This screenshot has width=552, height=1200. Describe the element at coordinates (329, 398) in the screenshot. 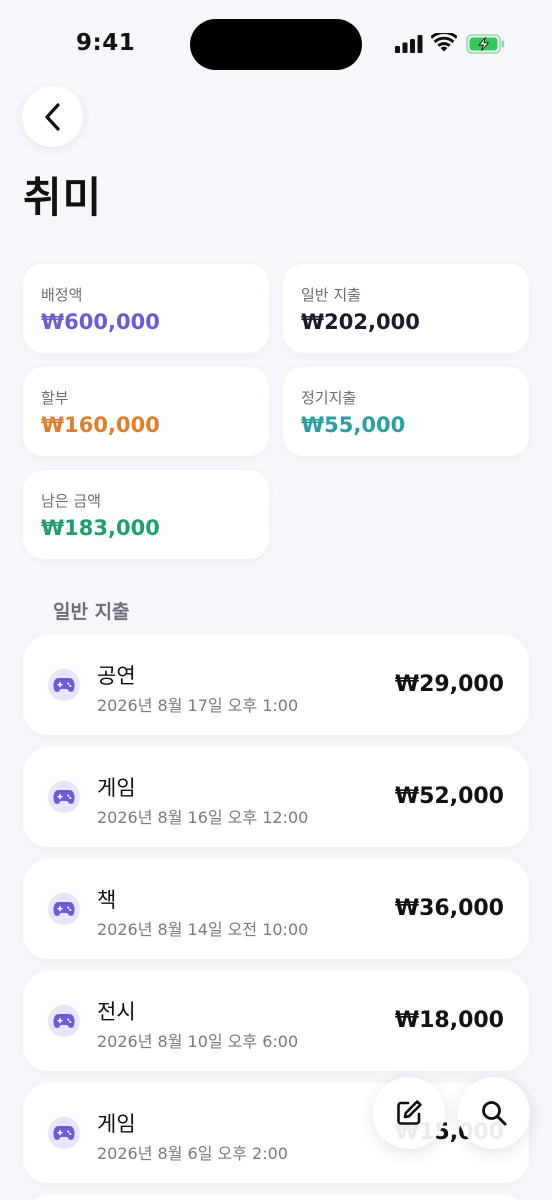

I see `recurring-label: 정기지출` at that location.